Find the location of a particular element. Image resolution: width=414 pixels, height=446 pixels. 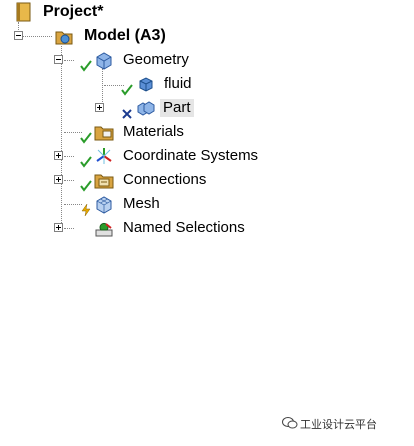

model-icon is located at coordinates (64, 36).